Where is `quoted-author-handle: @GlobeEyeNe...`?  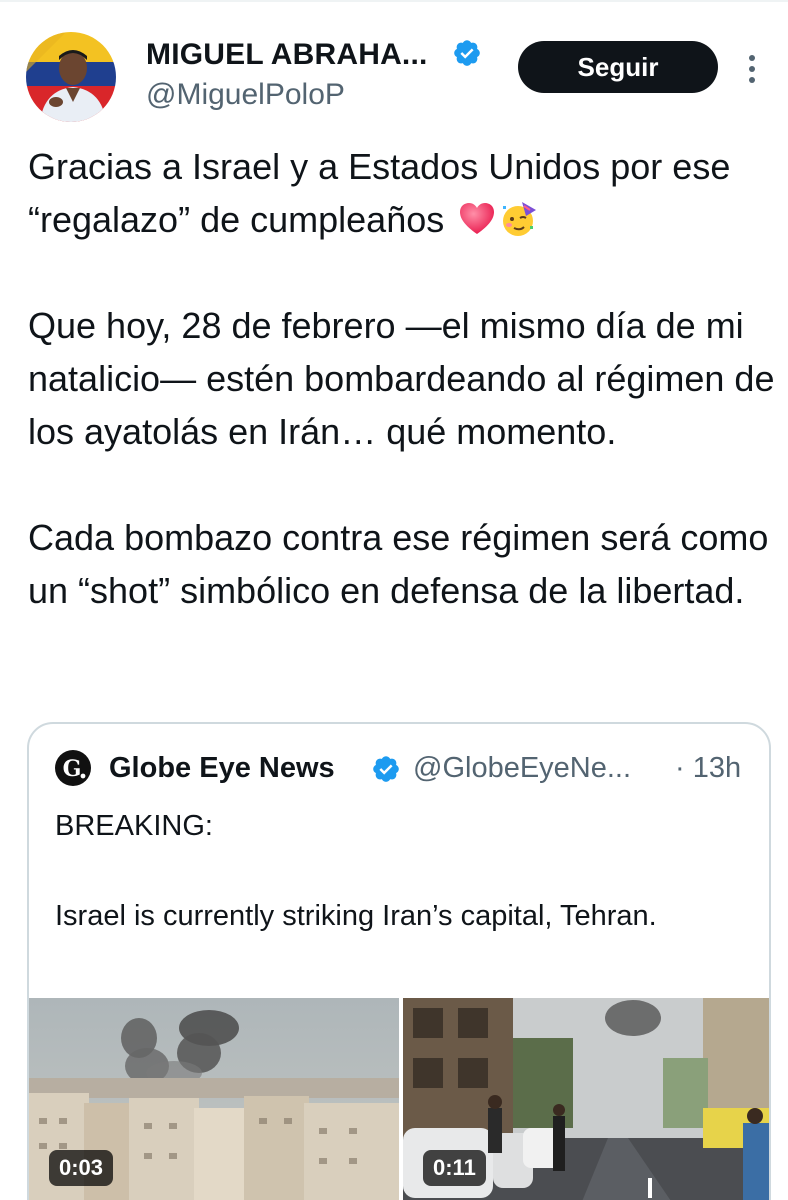
quoted-author-handle: @GlobeEyeNe... is located at coordinates (522, 768).